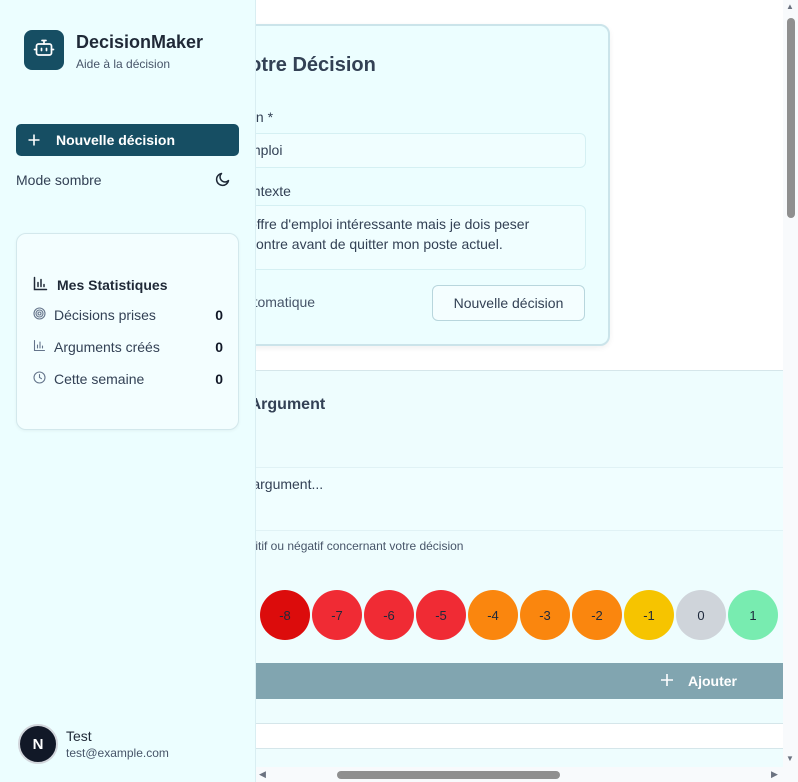 This screenshot has width=798, height=782. What do you see at coordinates (99, 379) in the screenshot?
I see `stat-label: Cette semaine` at bounding box center [99, 379].